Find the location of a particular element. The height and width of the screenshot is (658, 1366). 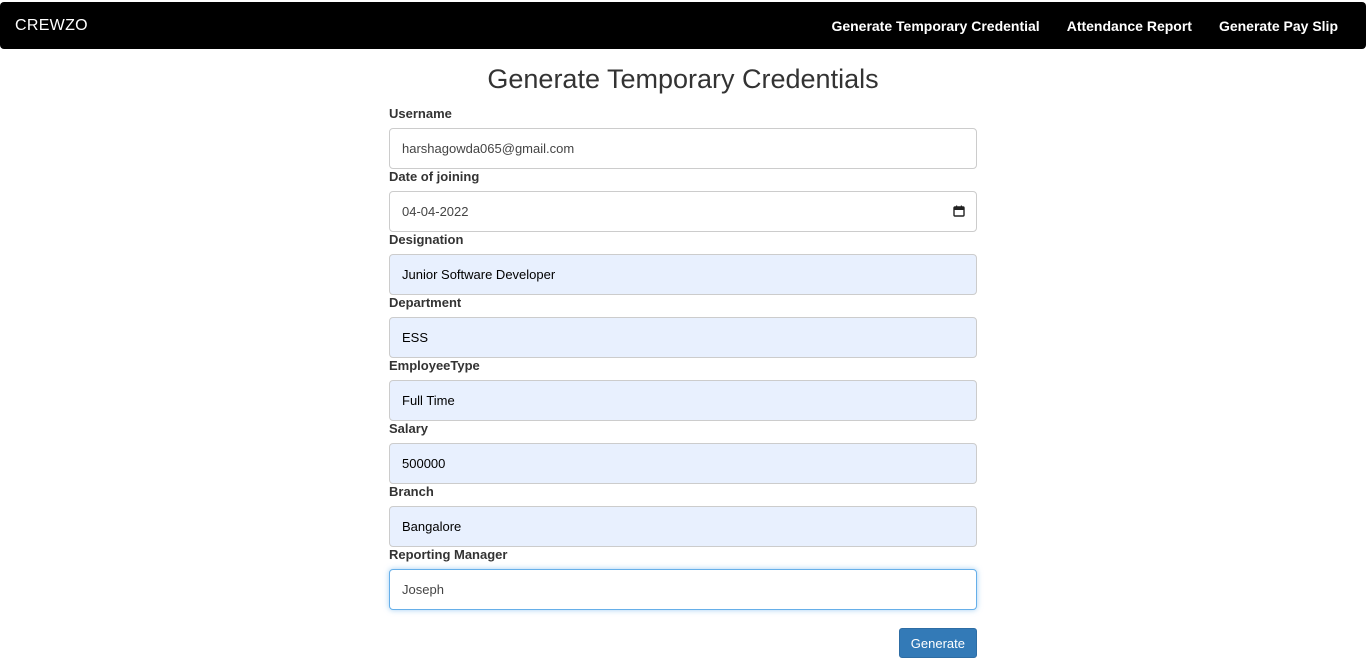

branch-label: Branch is located at coordinates (411, 491).